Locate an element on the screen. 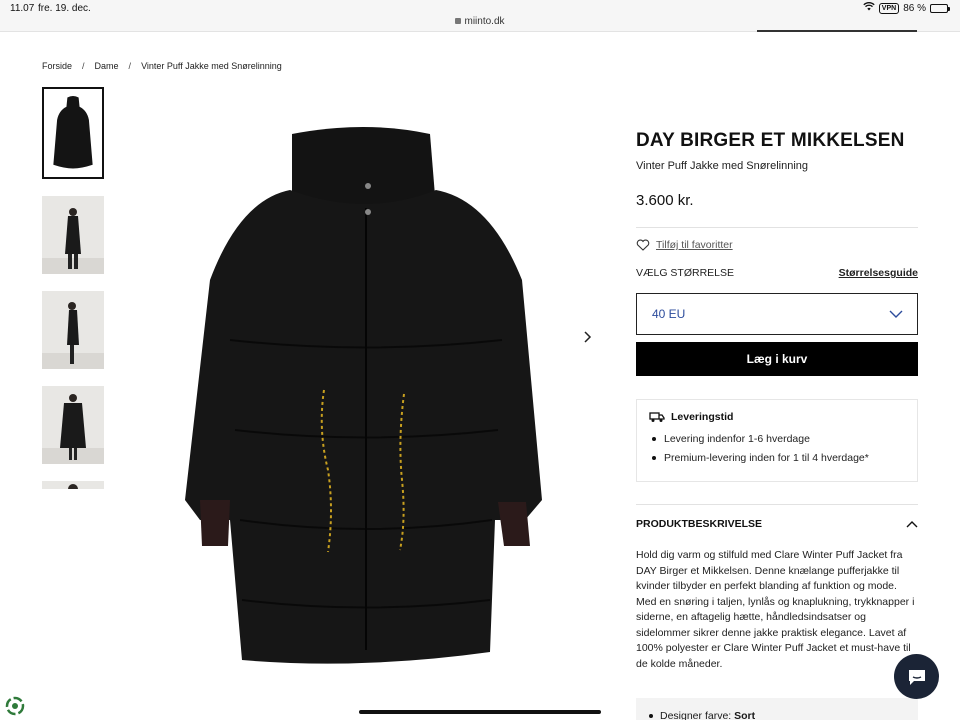 This screenshot has width=960, height=720. header-underline is located at coordinates (837, 31).